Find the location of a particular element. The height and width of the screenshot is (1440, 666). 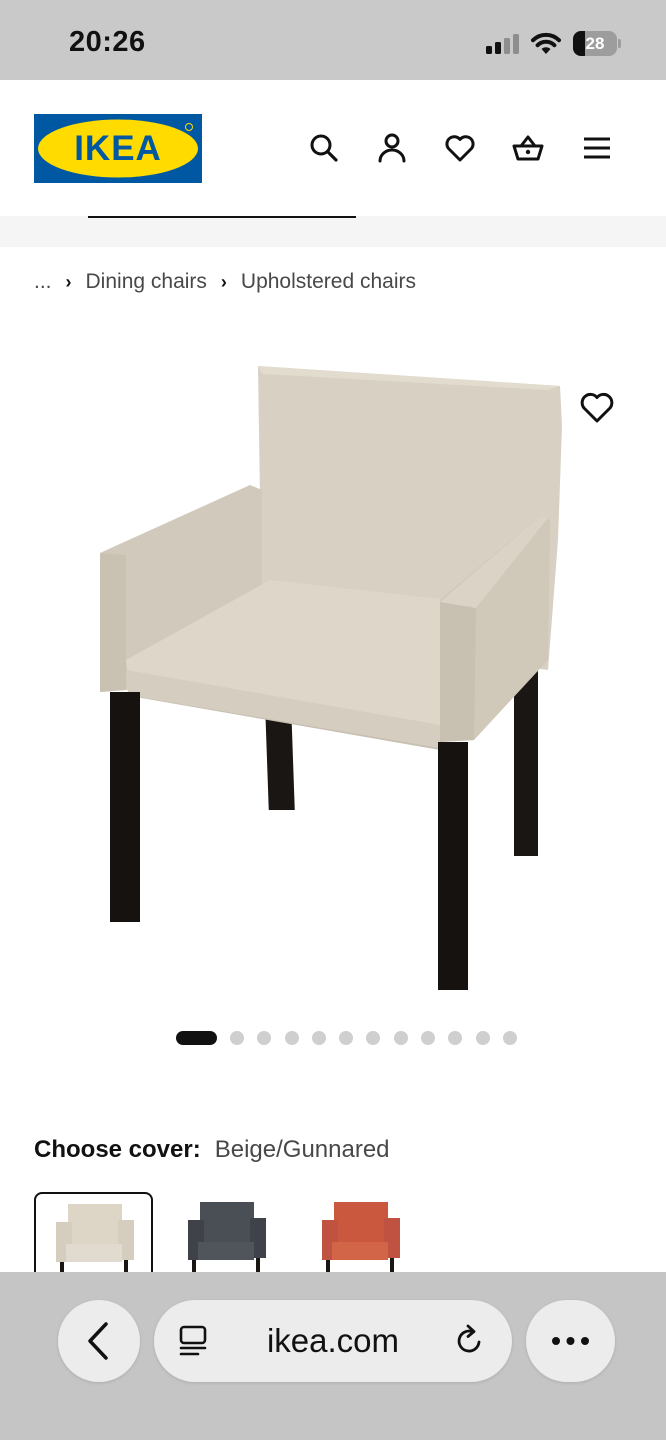

promo-strip is located at coordinates (333, 231).